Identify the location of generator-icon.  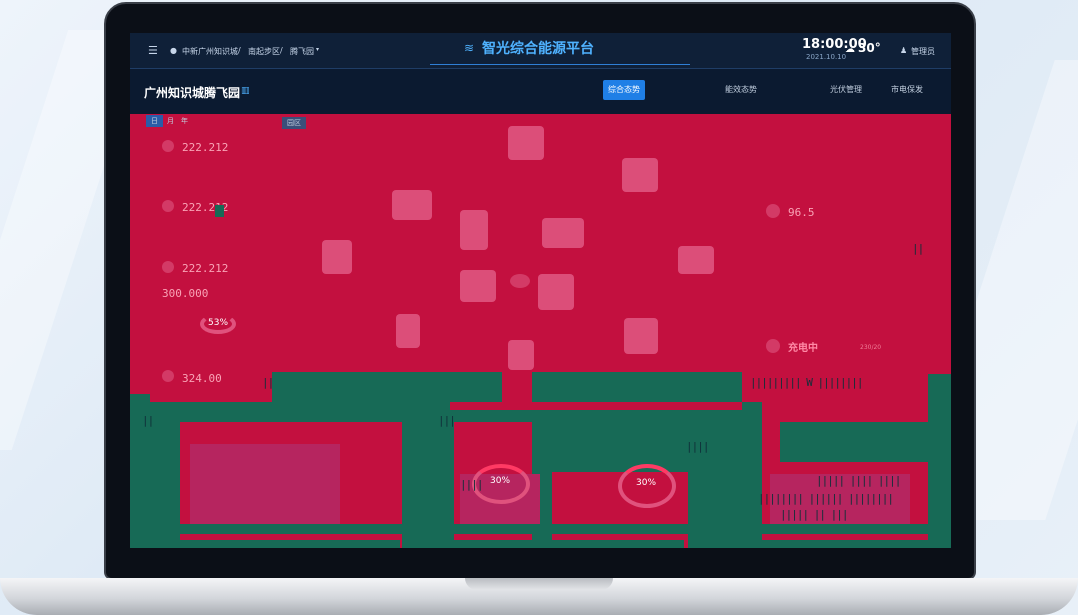
(337, 257).